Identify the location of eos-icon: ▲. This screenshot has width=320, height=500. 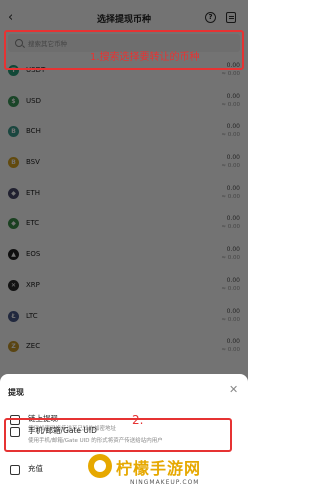
(13, 255).